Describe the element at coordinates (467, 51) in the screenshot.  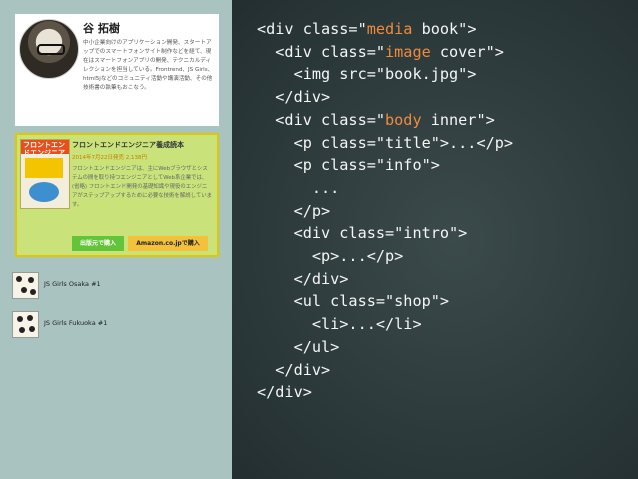
I see `code-text: cover">` at that location.